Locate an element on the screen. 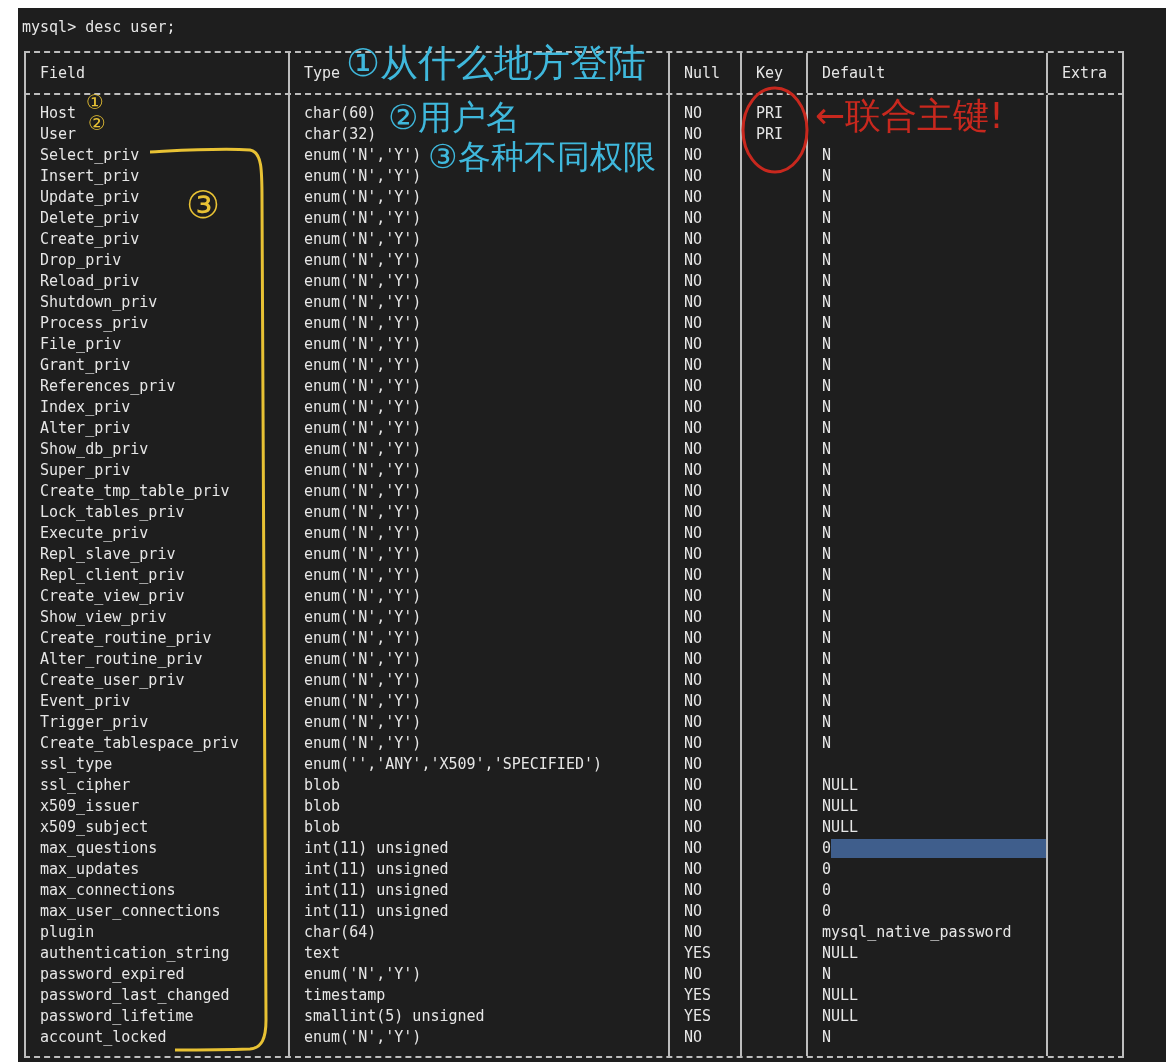 This screenshot has height=1062, width=1166. field-cell: x509_subject is located at coordinates (94, 827).